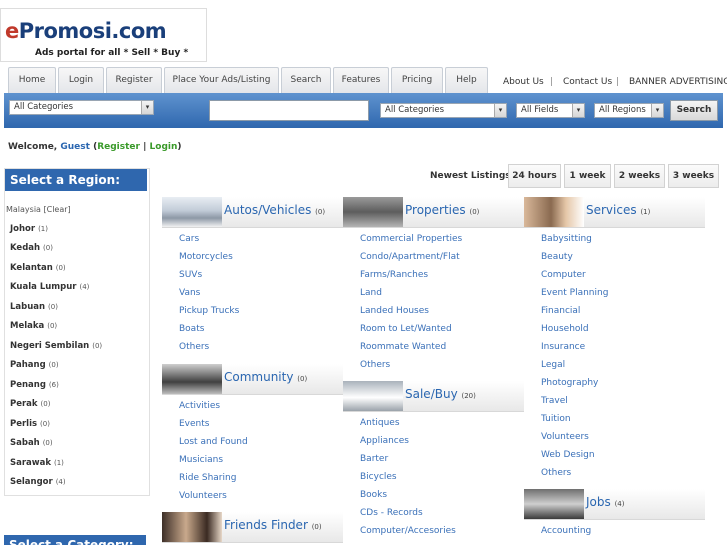 This screenshot has width=727, height=545. What do you see at coordinates (554, 212) in the screenshot?
I see `people-icon` at bounding box center [554, 212].